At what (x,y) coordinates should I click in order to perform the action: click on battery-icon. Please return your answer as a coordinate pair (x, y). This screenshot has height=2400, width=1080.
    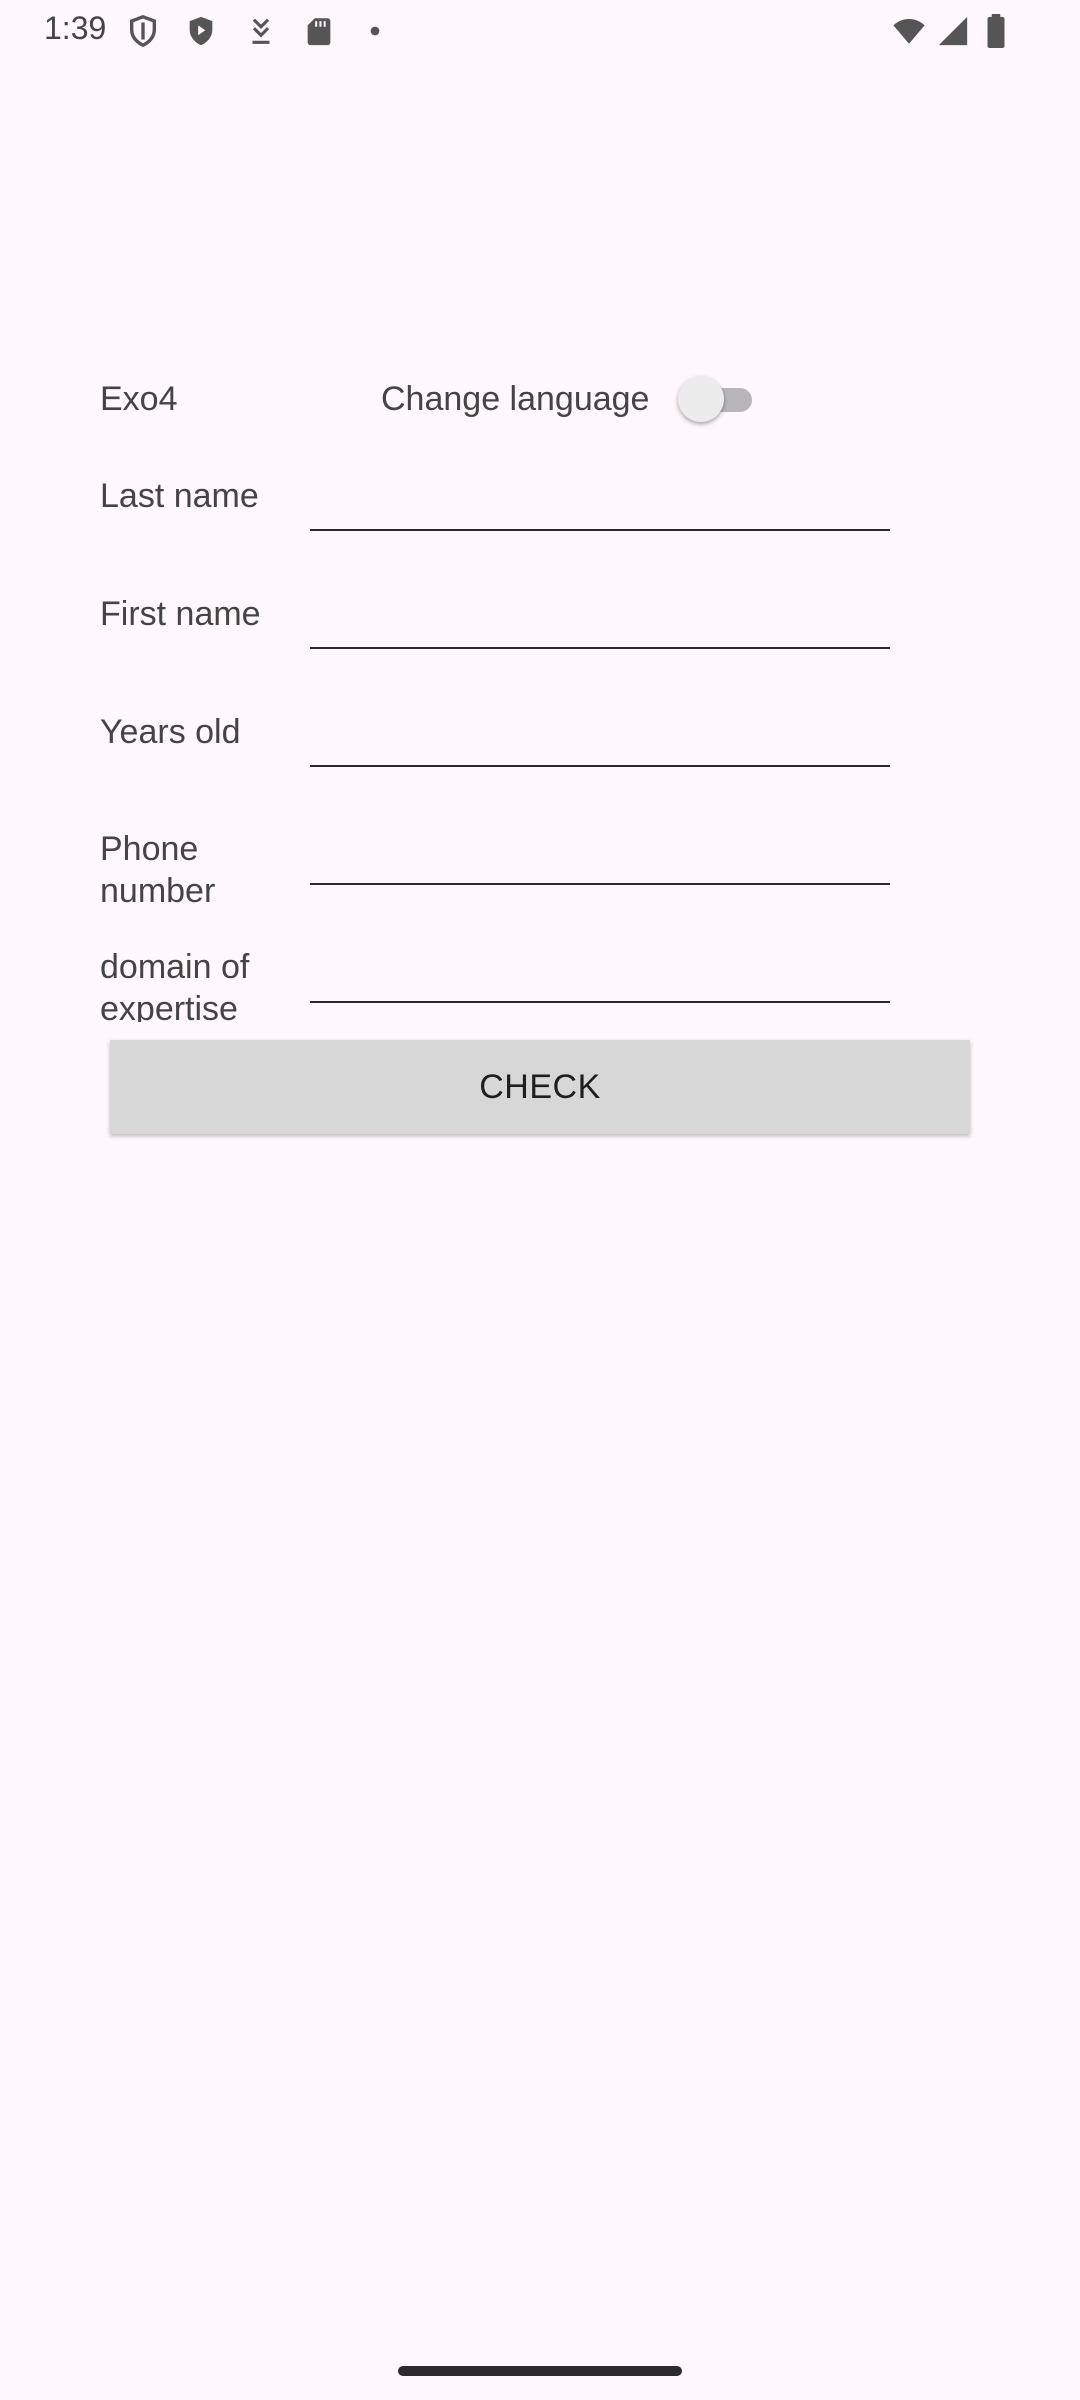
    Looking at the image, I should click on (996, 31).